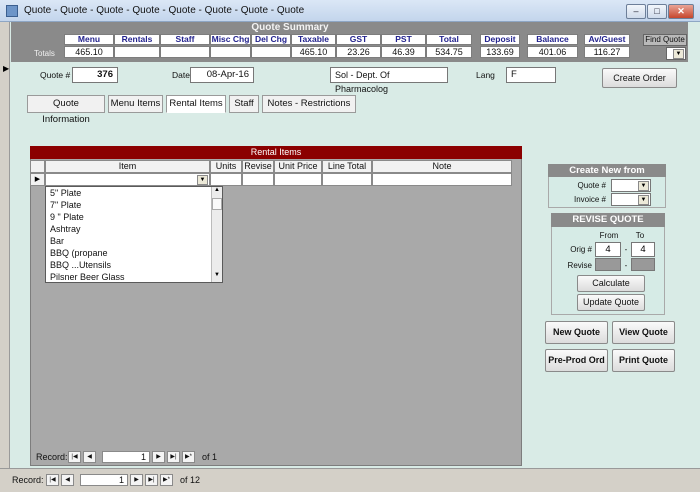 Image resolution: width=700 pixels, height=492 pixels. What do you see at coordinates (442, 179) in the screenshot?
I see `note-cell` at bounding box center [442, 179].